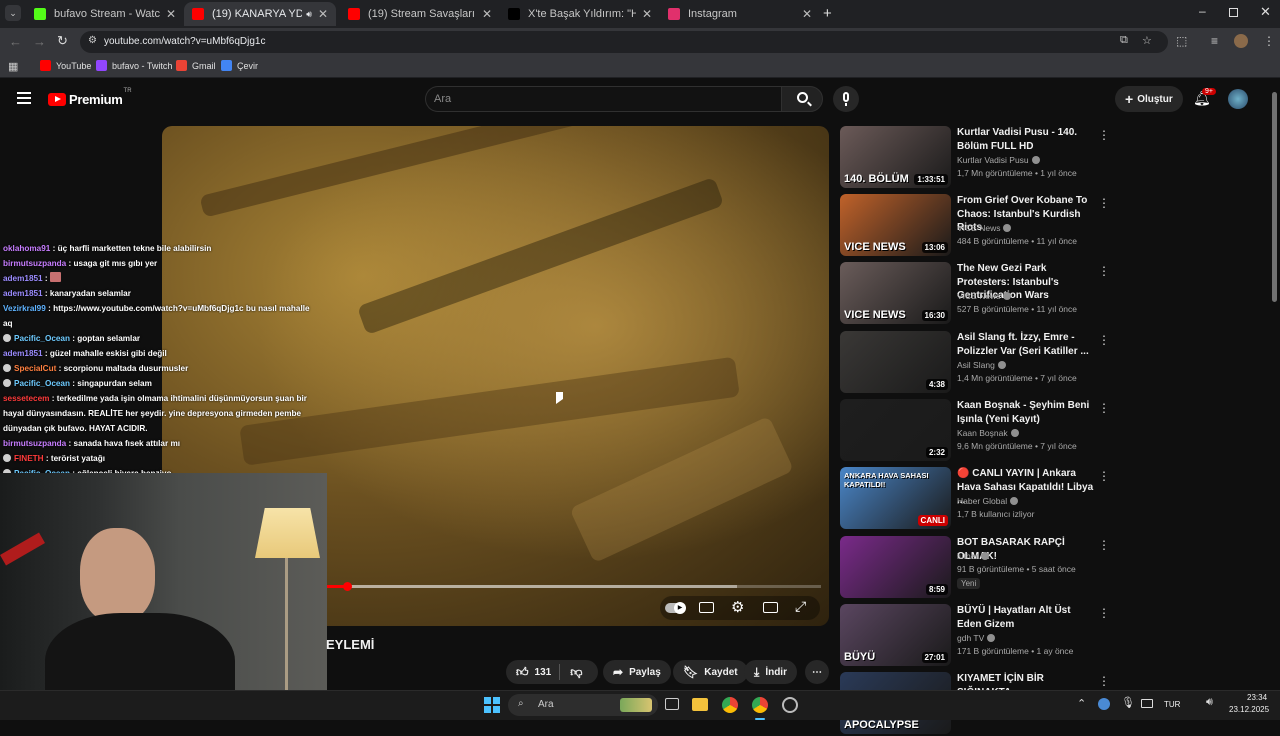  I want to click on like-button: 👍︎ 131, so click(533, 672).